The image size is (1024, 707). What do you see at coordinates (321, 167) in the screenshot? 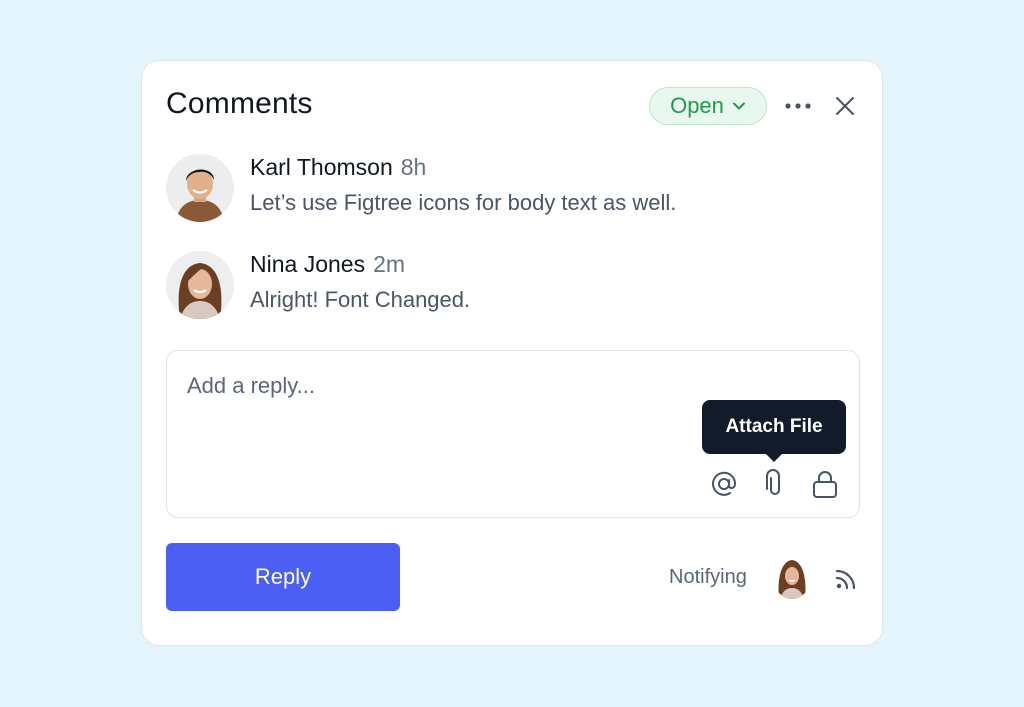
I see `comment-author: Karl Thomson` at bounding box center [321, 167].